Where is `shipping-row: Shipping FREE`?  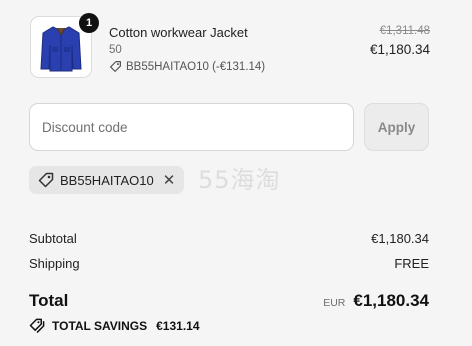 shipping-row: Shipping FREE is located at coordinates (229, 263).